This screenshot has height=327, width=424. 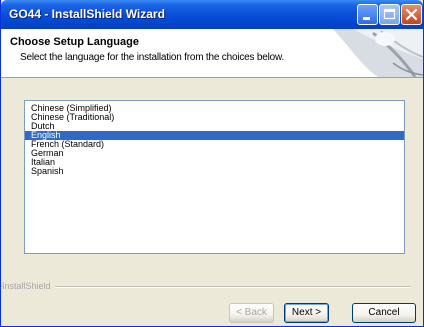 I want to click on maximize-button, so click(x=389, y=14).